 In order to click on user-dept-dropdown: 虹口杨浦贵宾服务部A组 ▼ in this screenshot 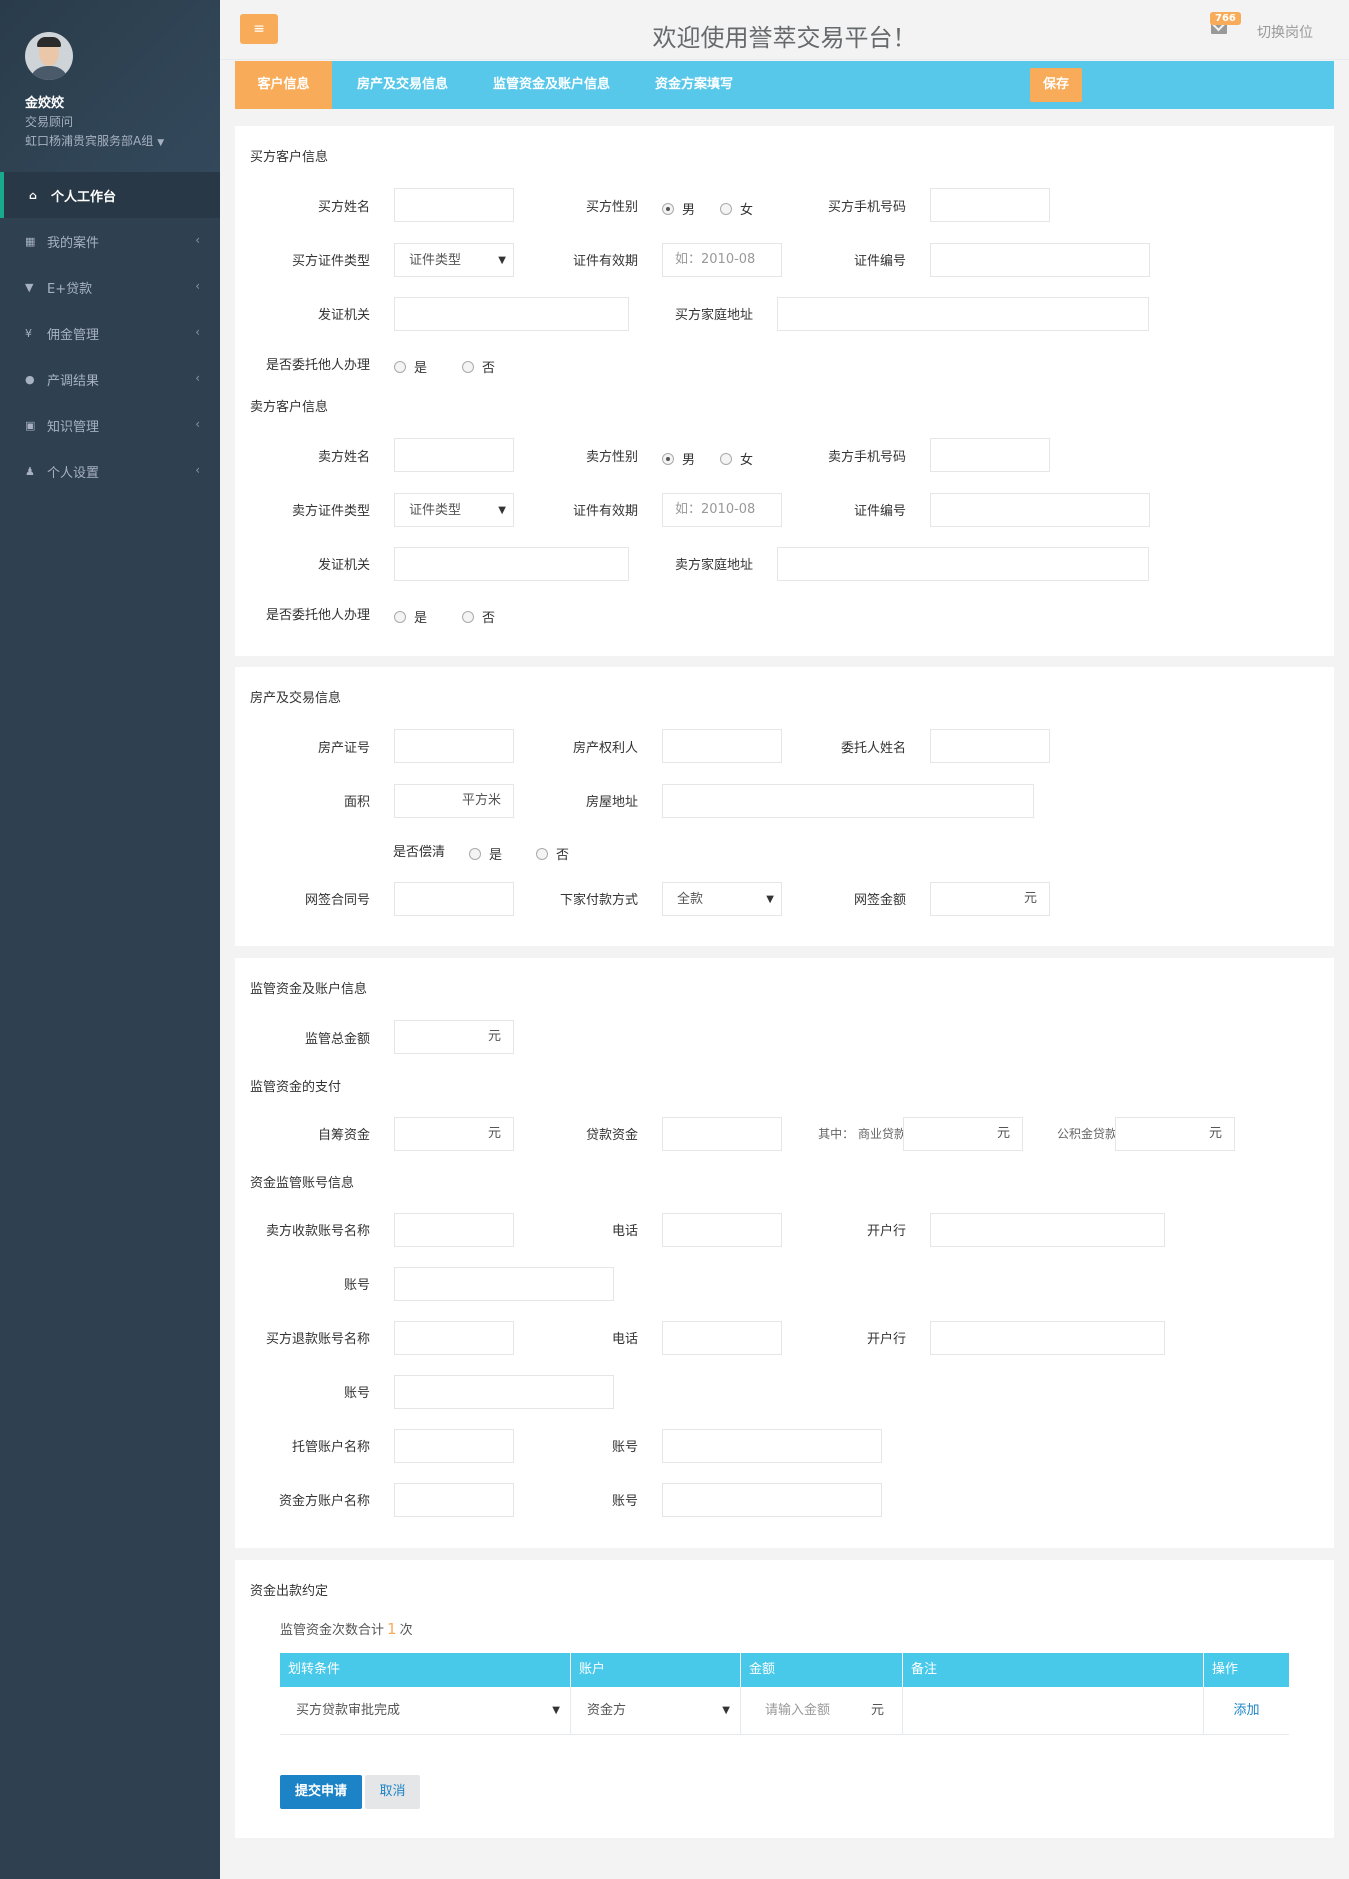, I will do `click(122, 140)`.